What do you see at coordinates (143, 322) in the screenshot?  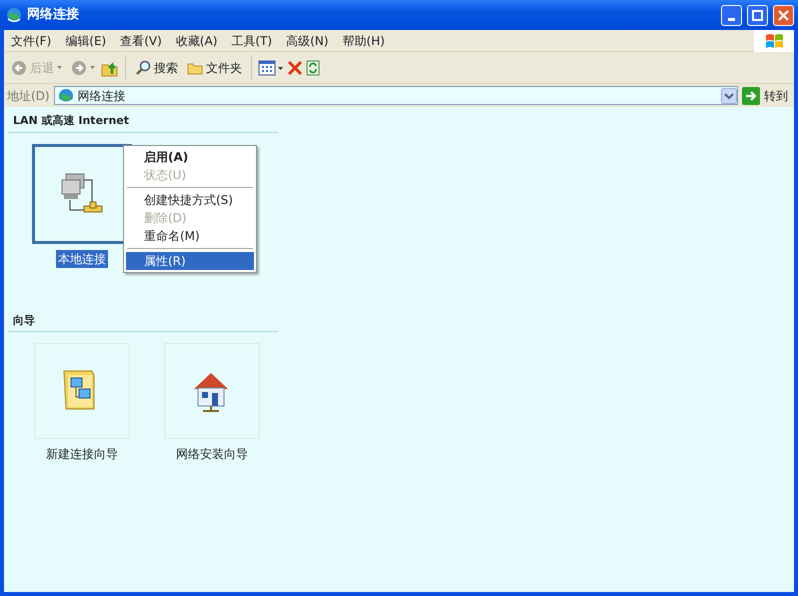 I see `group-heading: 向导` at bounding box center [143, 322].